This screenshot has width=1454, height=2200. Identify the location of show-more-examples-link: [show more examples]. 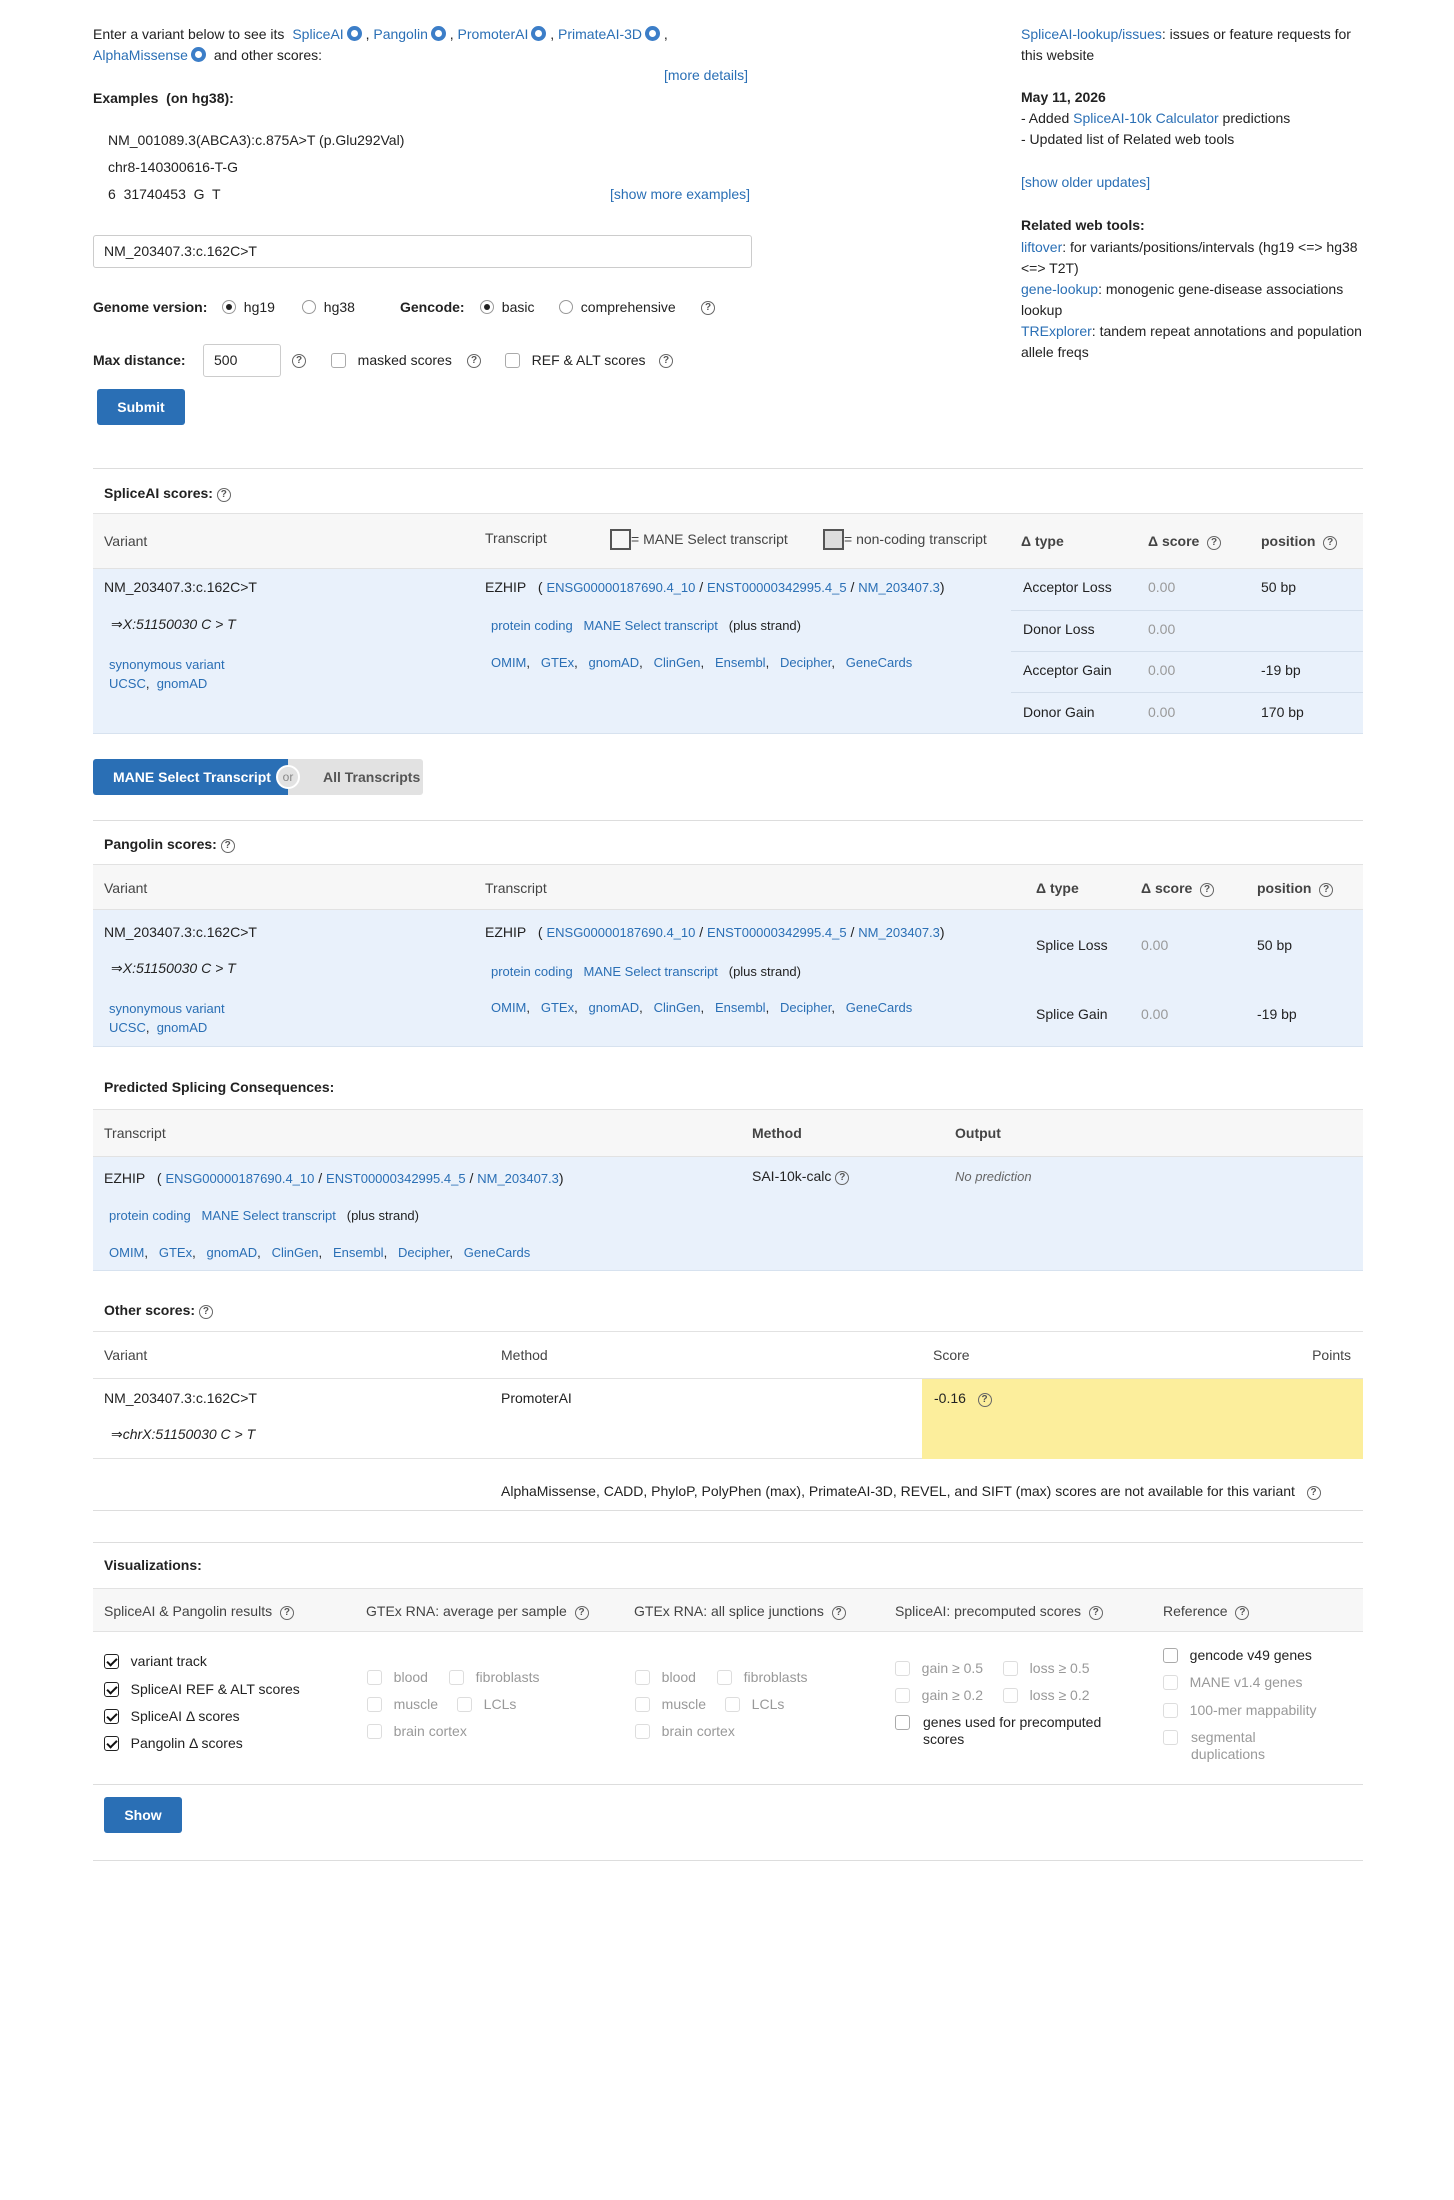
(680, 194).